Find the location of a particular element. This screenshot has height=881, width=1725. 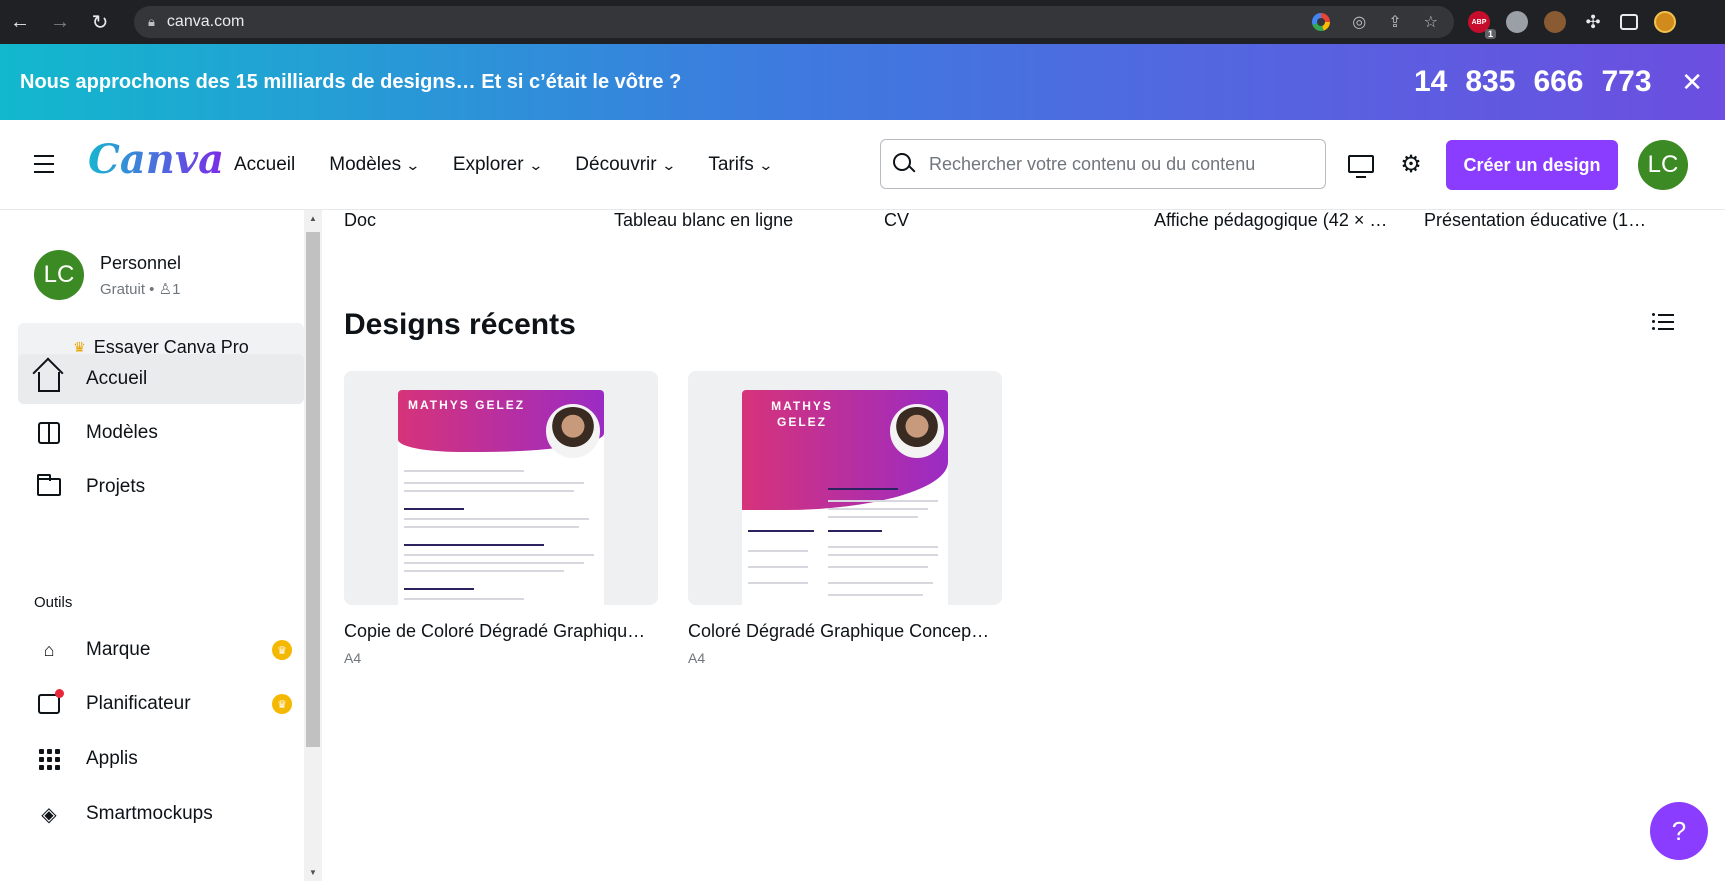

extensions-puzzle-icon: ✣ is located at coordinates (1593, 22).